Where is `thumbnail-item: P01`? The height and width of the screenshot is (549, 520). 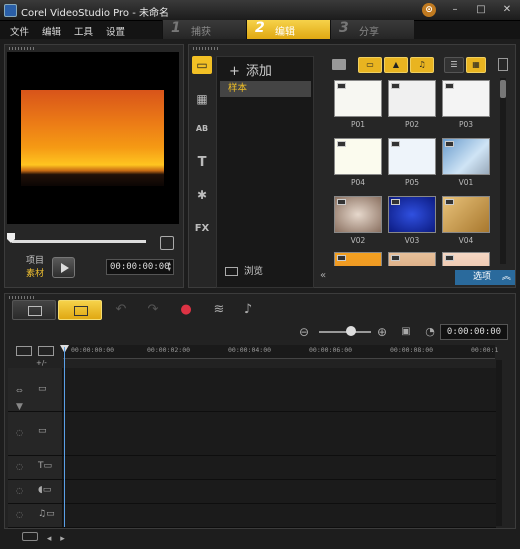
thumbnail-item: P01 is located at coordinates (358, 106).